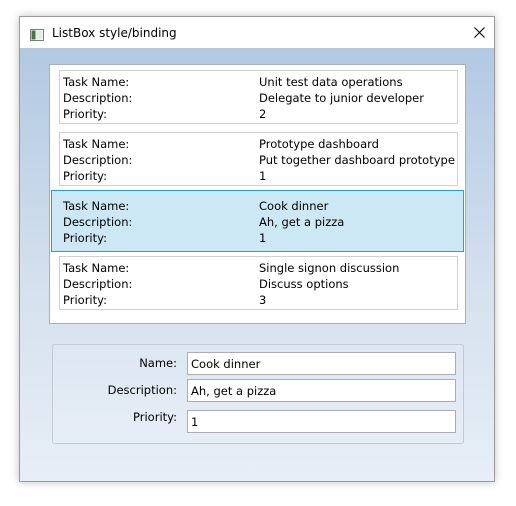  What do you see at coordinates (114, 33) in the screenshot?
I see `window-title: ListBox style/binding` at bounding box center [114, 33].